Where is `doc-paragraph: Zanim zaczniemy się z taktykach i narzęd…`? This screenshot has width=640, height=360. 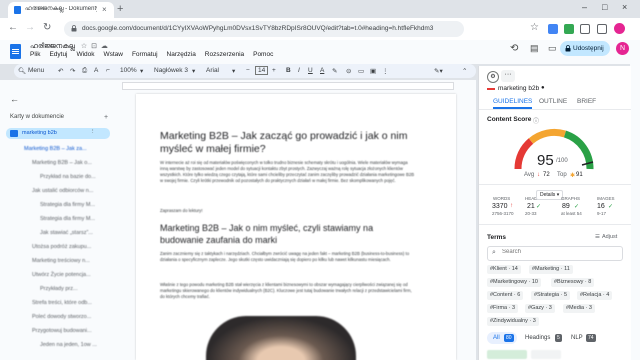
doc-paragraph: Zanim zaczniemy się z taktykach i narzęd… is located at coordinates (287, 257).